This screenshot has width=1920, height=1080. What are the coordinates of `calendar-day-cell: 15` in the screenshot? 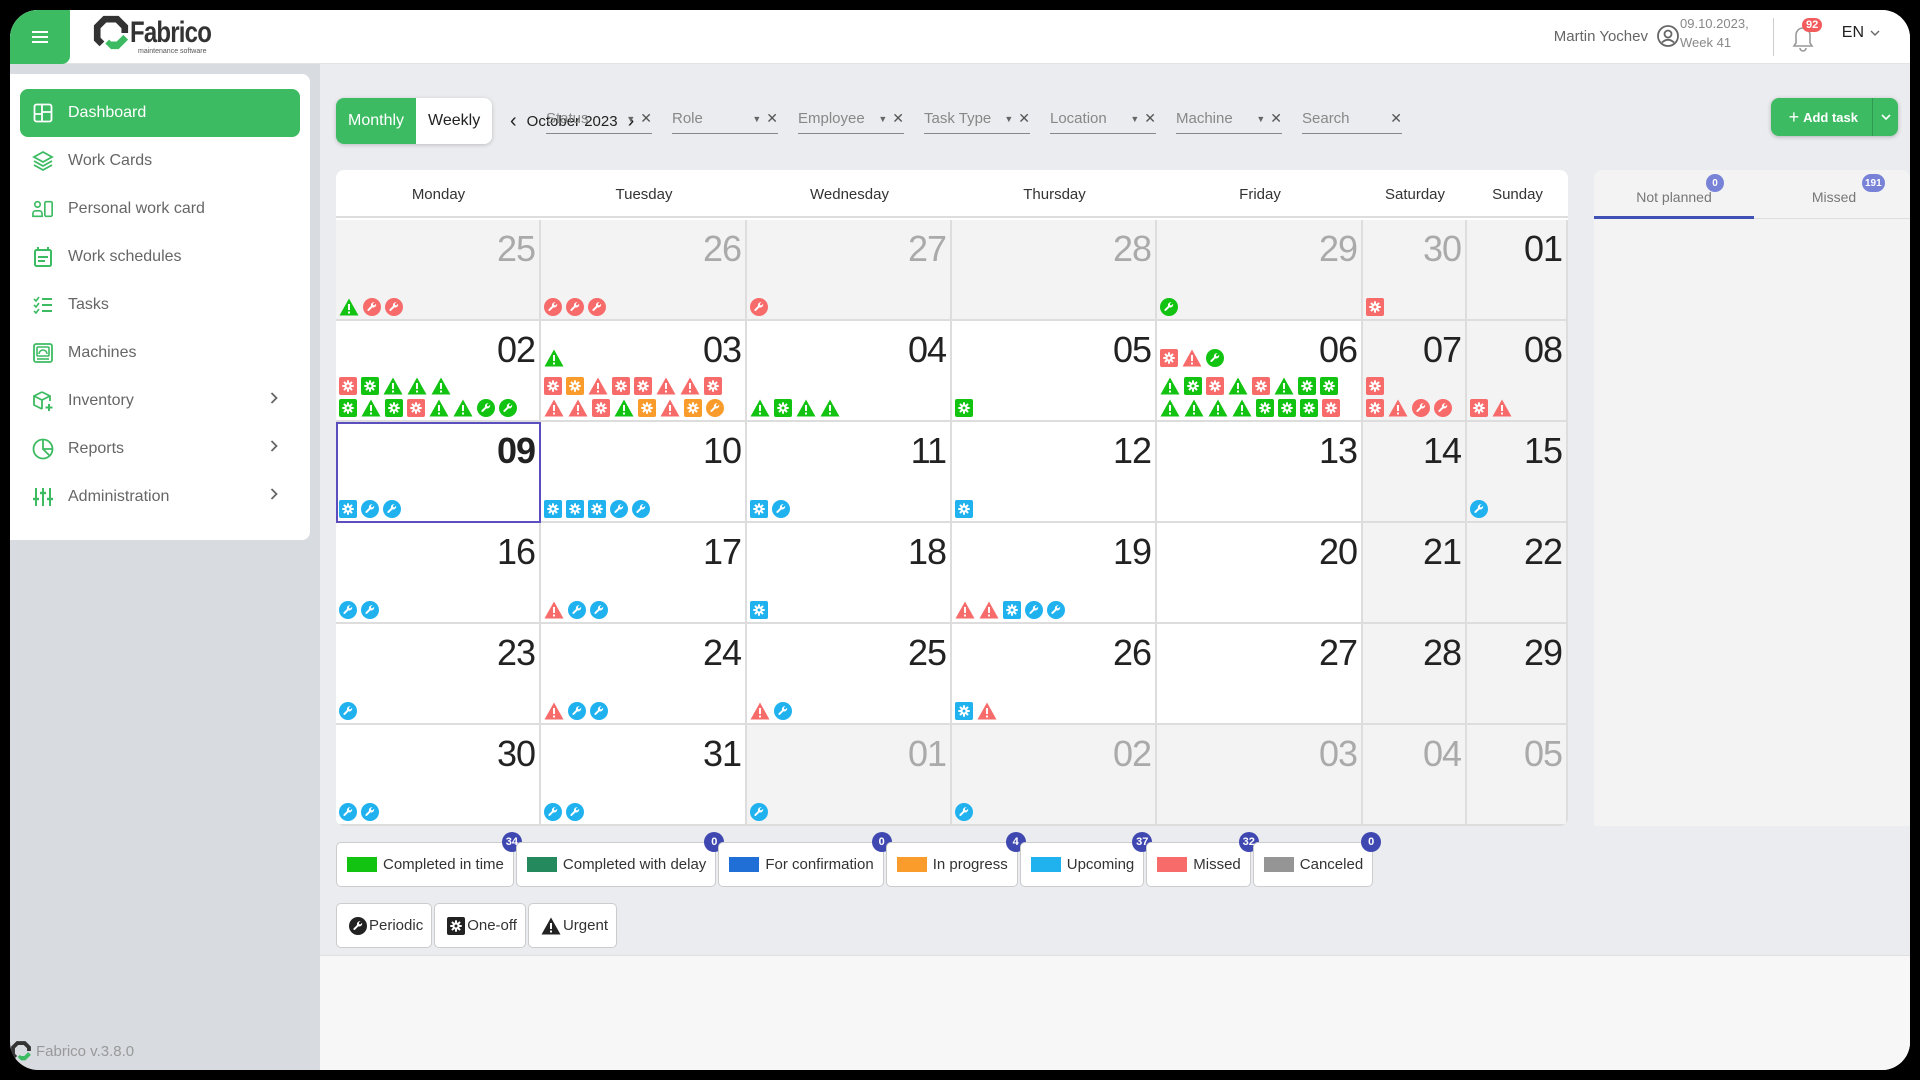 It's located at (1517, 472).